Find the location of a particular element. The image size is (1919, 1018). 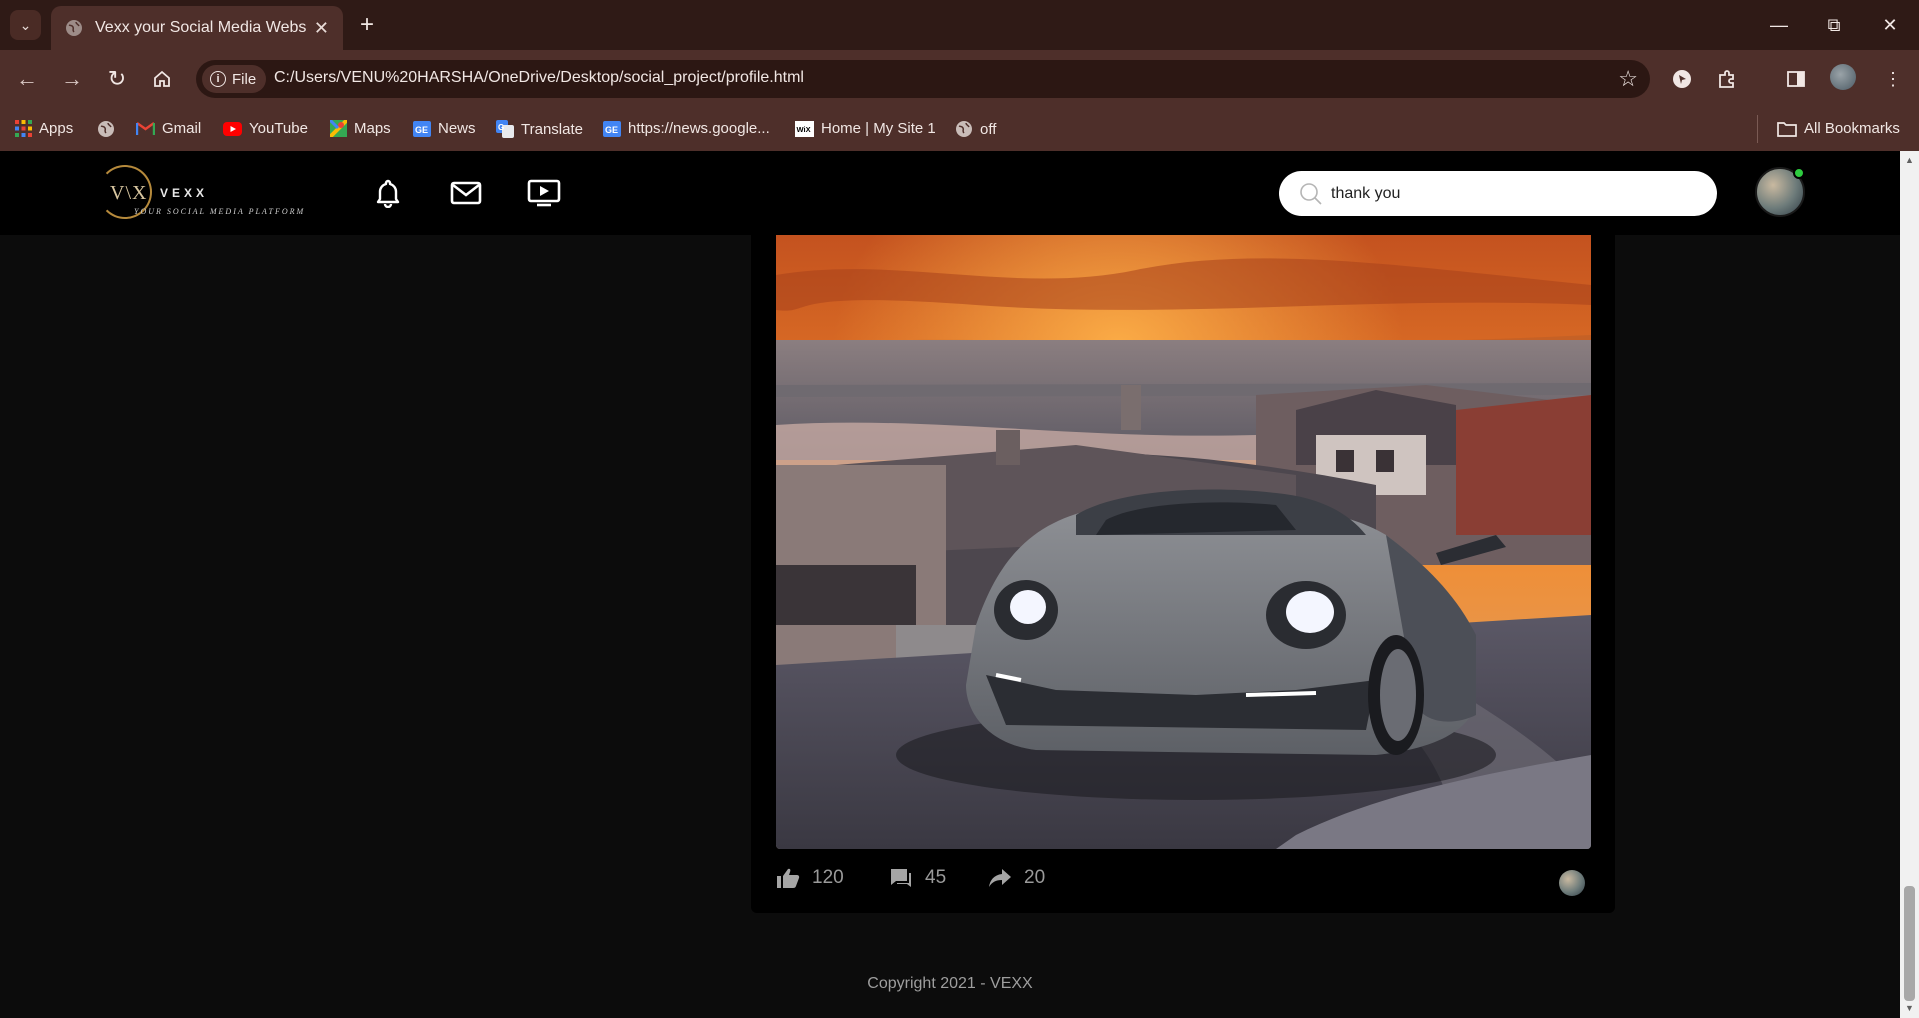

search-input is located at coordinates (1511, 193).